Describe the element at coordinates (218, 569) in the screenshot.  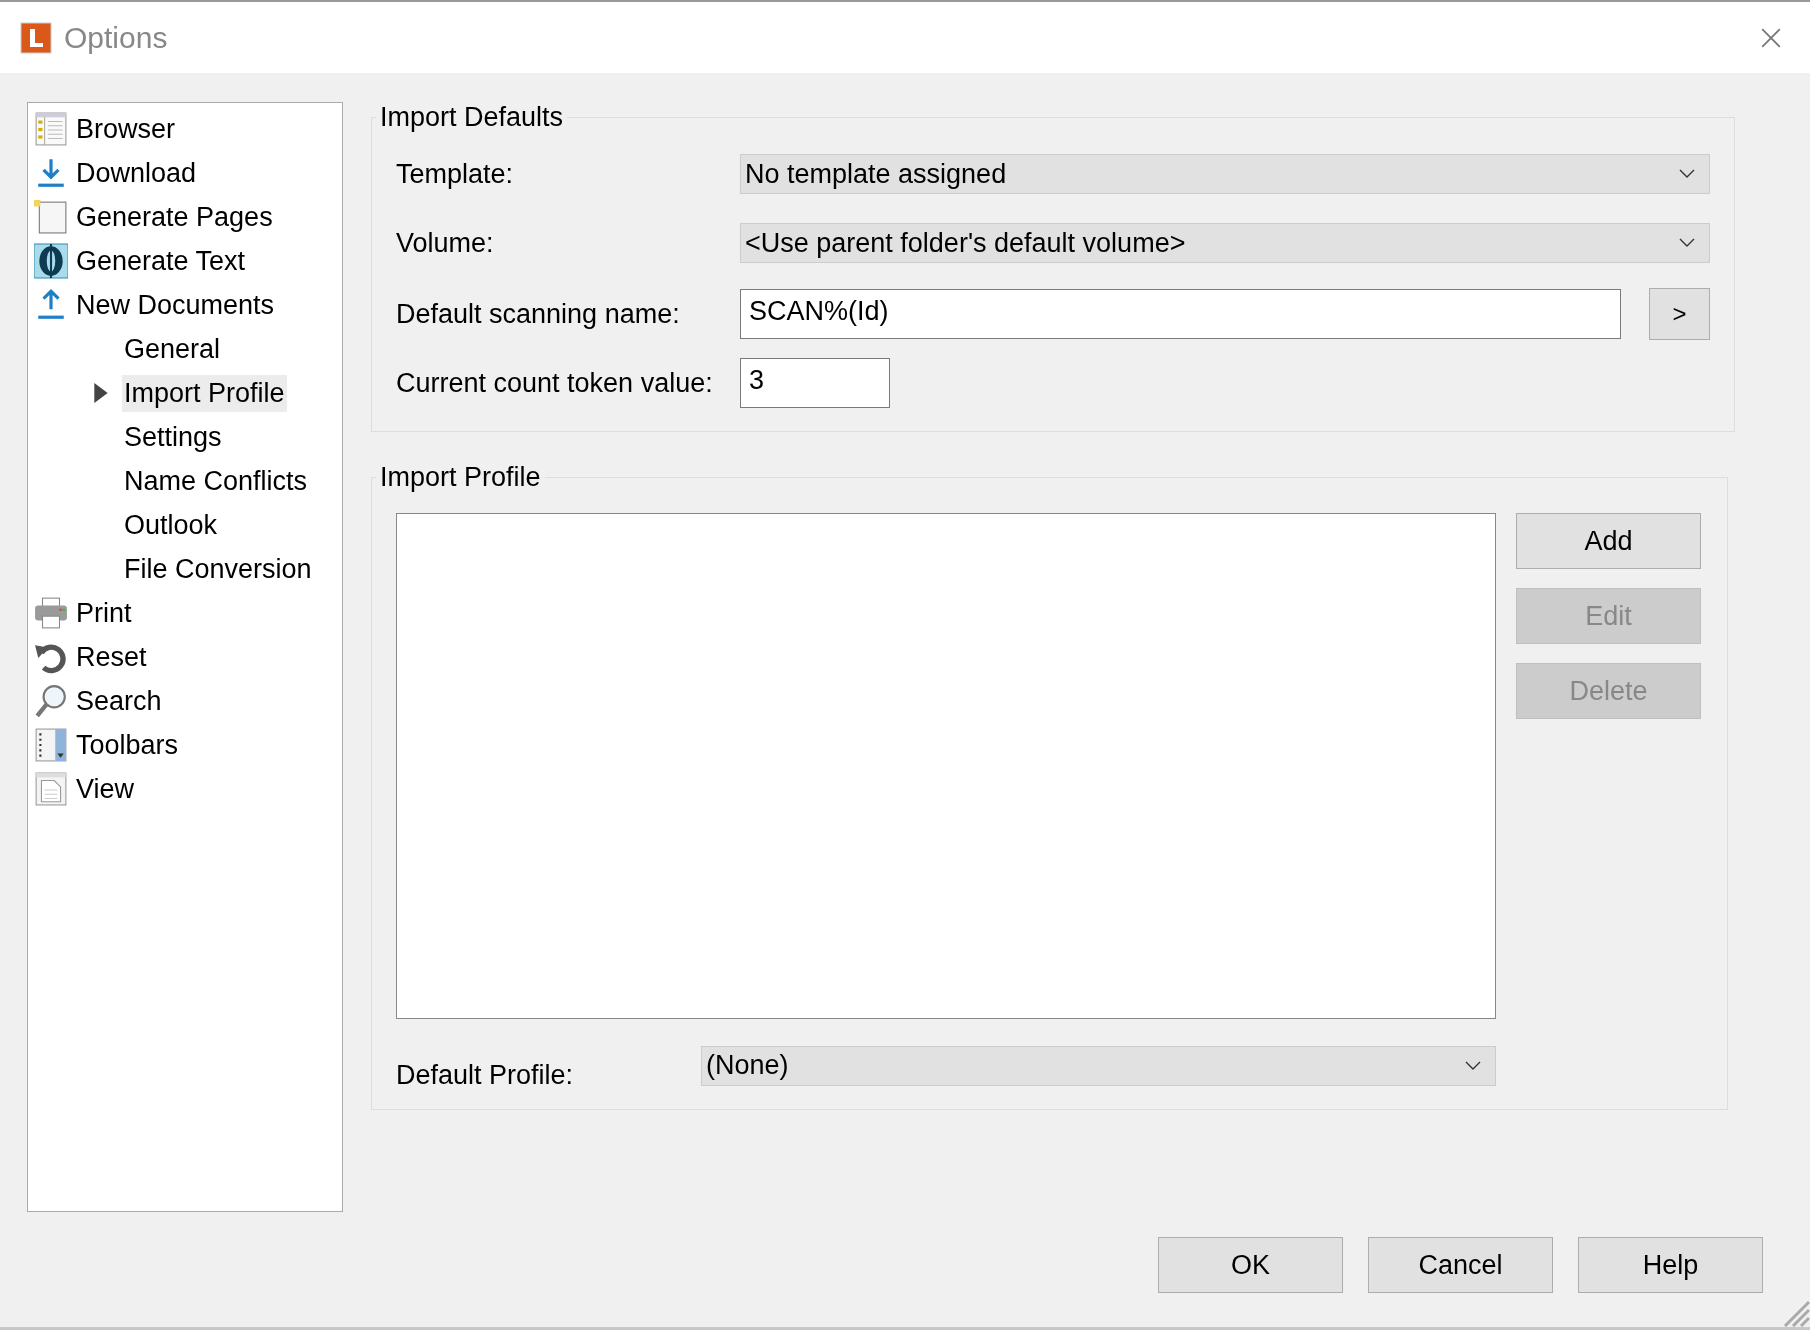
I see `tree-item: File Conversion` at that location.